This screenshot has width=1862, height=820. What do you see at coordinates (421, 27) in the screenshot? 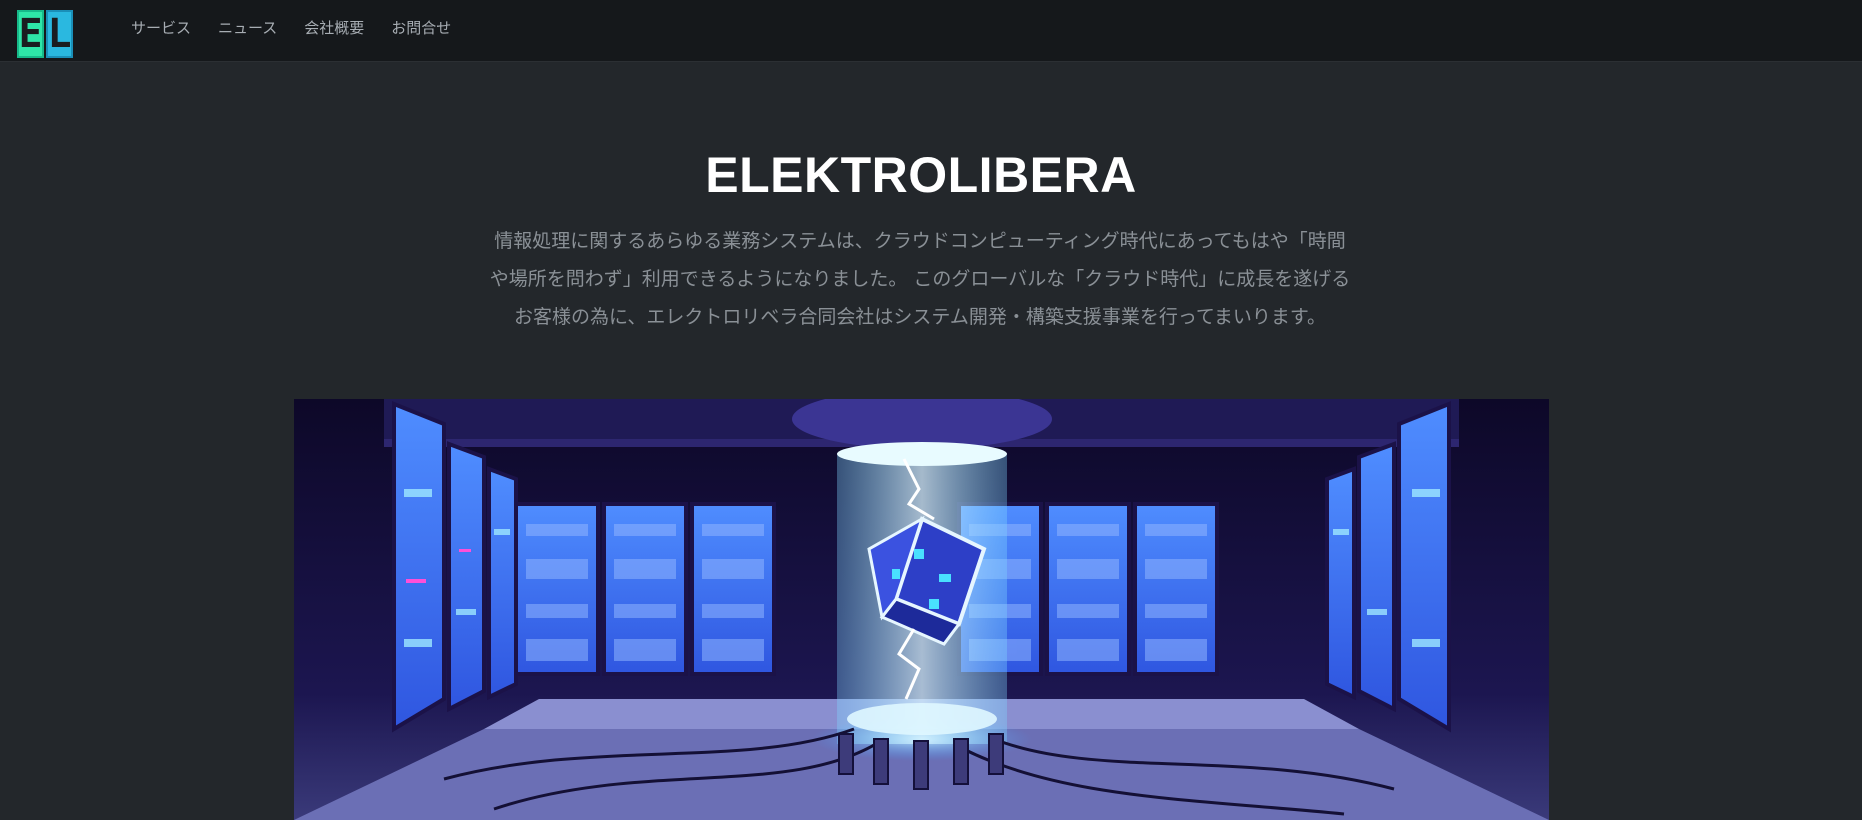
I see `nav-link-contact: お問合せ` at bounding box center [421, 27].